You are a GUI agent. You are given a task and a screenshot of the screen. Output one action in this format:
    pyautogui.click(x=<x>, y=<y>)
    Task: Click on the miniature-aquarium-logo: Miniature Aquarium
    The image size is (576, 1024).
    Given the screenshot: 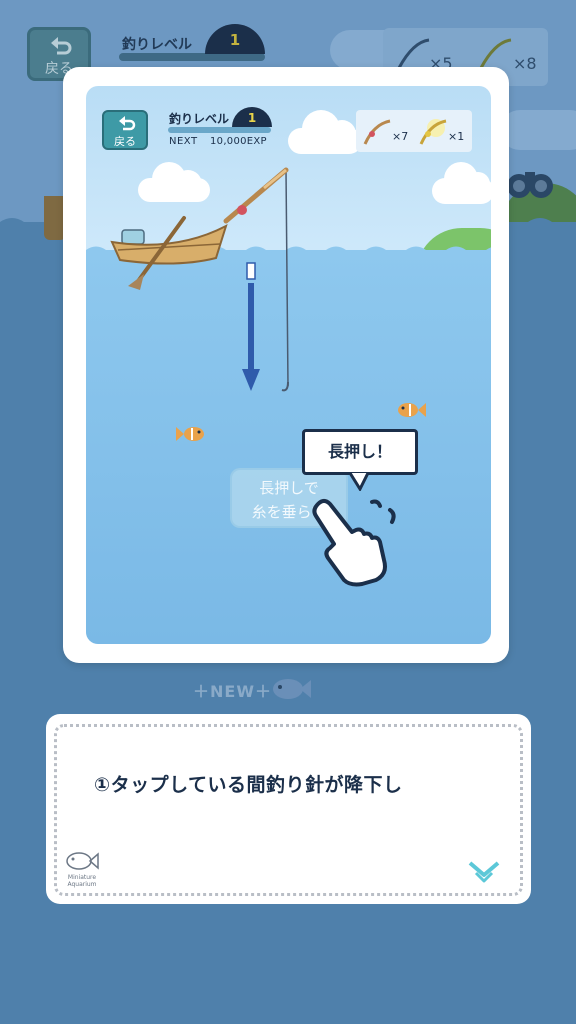 What is the action you would take?
    pyautogui.click(x=82, y=869)
    